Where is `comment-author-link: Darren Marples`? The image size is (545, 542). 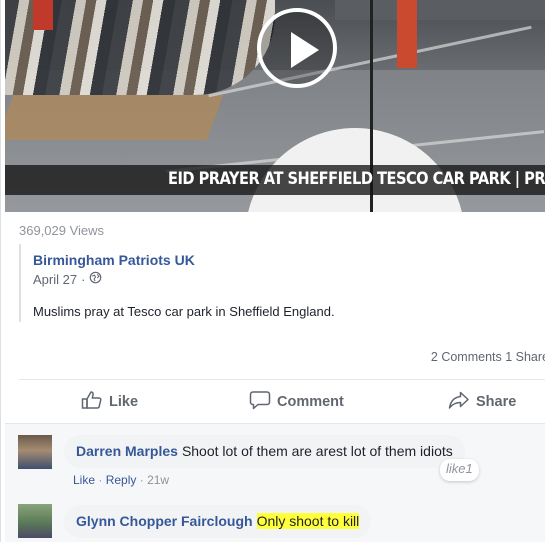 comment-author-link: Darren Marples is located at coordinates (127, 451).